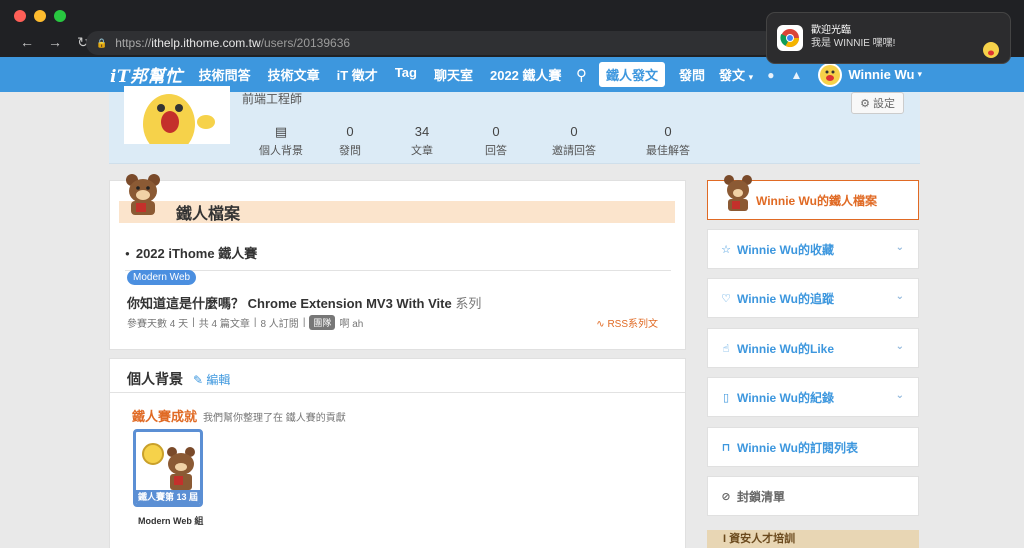 The image size is (1024, 548). I want to click on series-title: 你知道這是什麼嗎？ Chrome Extension MV3 With Vite, so click(289, 303).